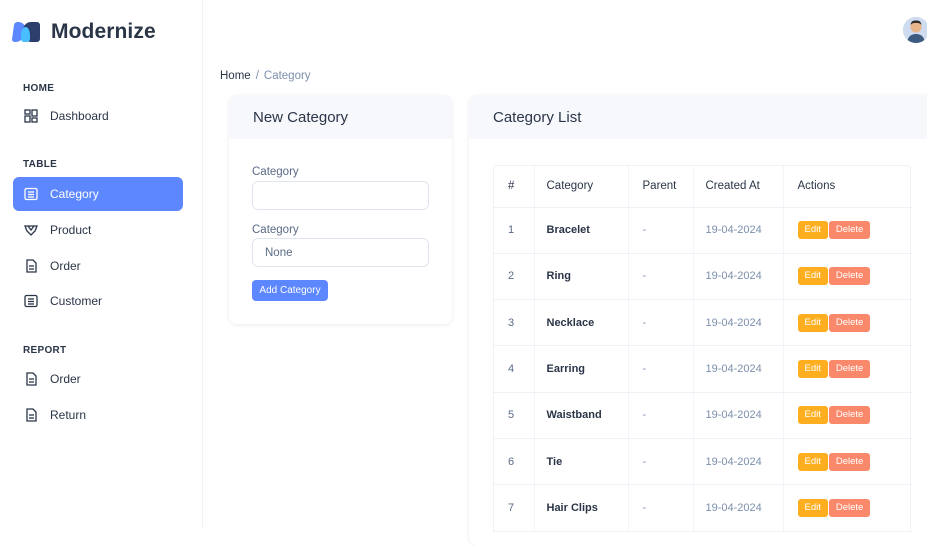 The image size is (927, 545). I want to click on column-header-parent: Parent, so click(661, 187).